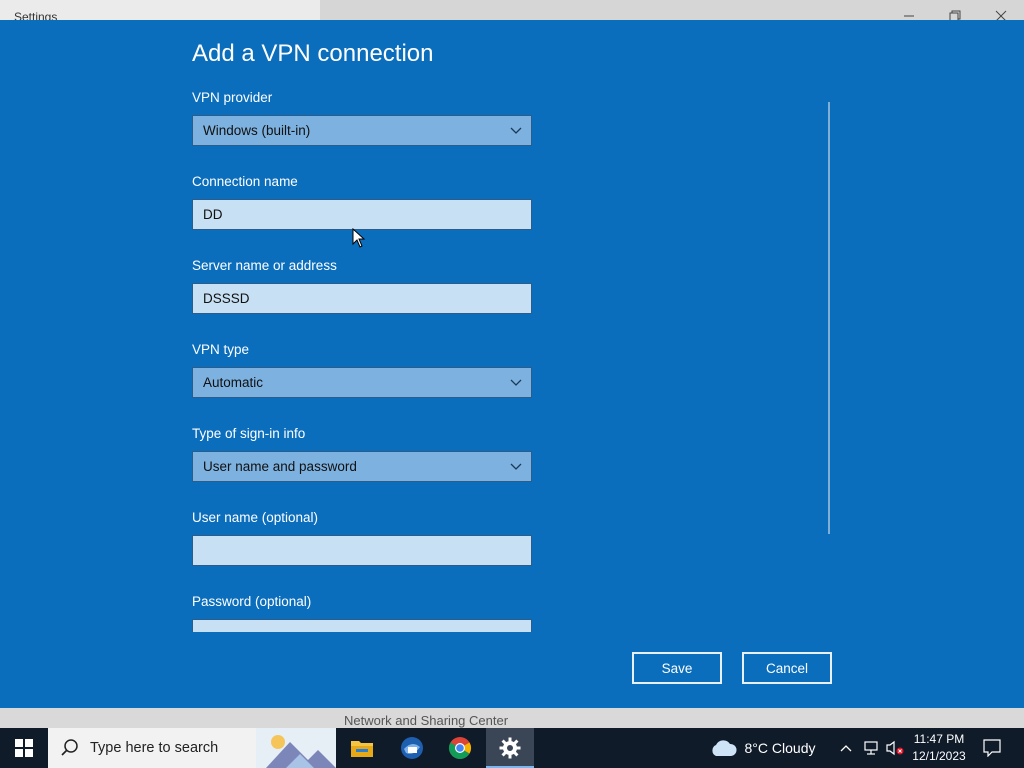  What do you see at coordinates (939, 748) in the screenshot?
I see `clock: 11:47 PM 12/1/2023` at bounding box center [939, 748].